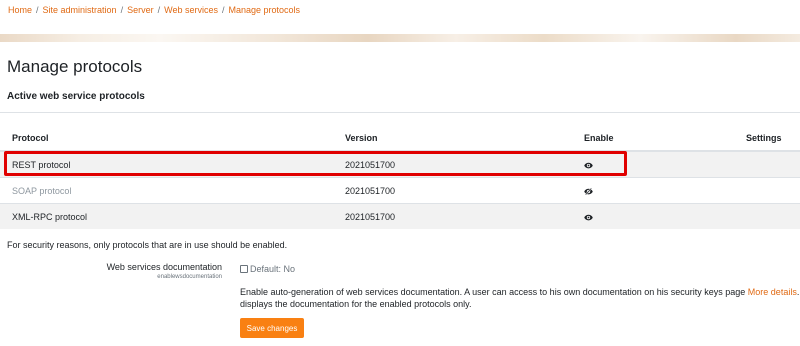 Image resolution: width=800 pixels, height=346 pixels. I want to click on column-header-protocol: Protocol, so click(166, 139).